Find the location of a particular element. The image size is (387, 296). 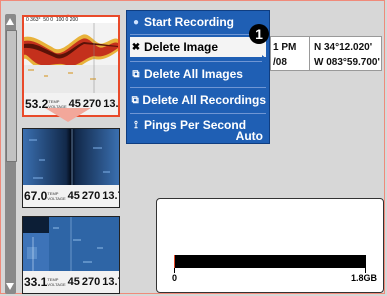

storage-used-fill is located at coordinates (174, 261).